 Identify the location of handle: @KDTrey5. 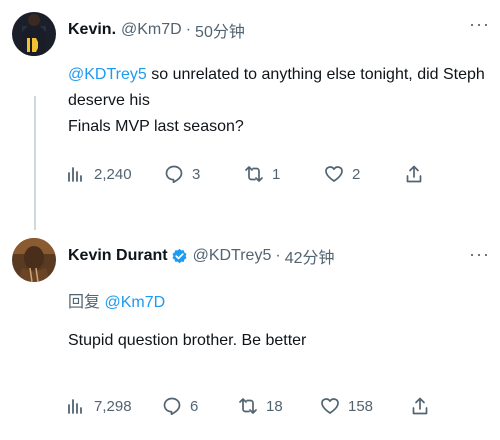
(232, 256).